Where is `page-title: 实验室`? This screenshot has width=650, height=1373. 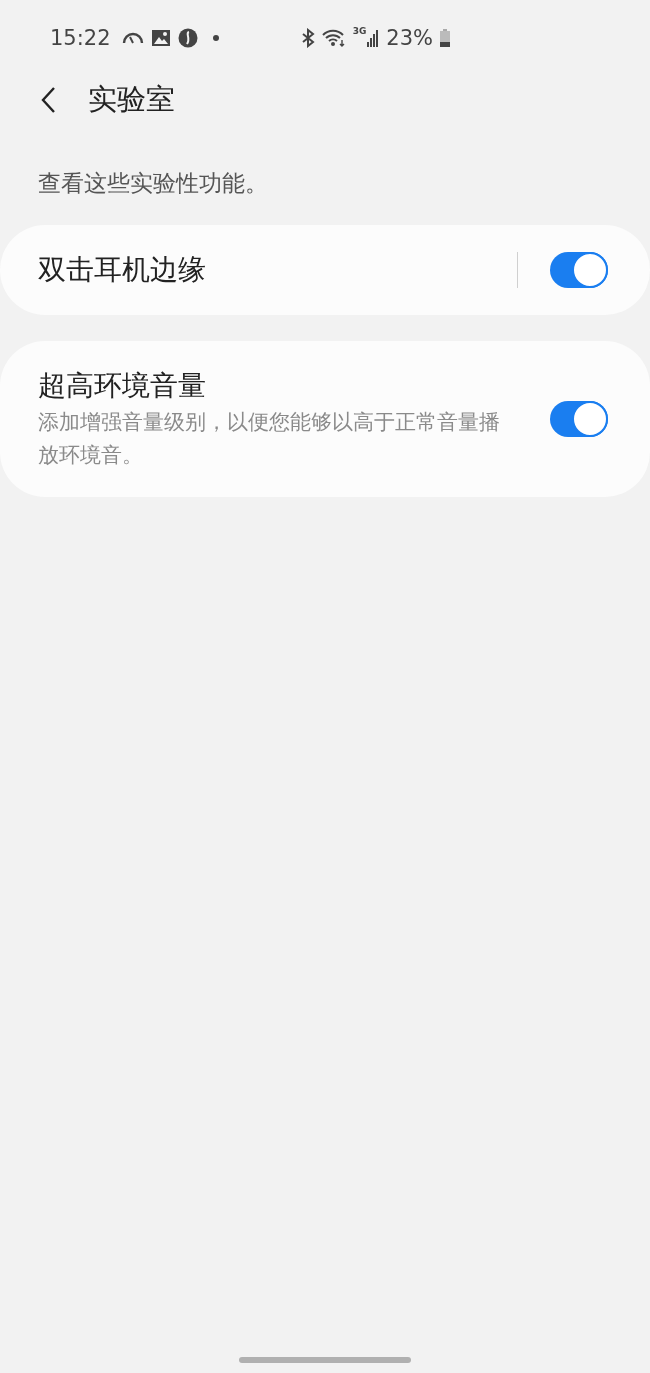 page-title: 实验室 is located at coordinates (131, 99).